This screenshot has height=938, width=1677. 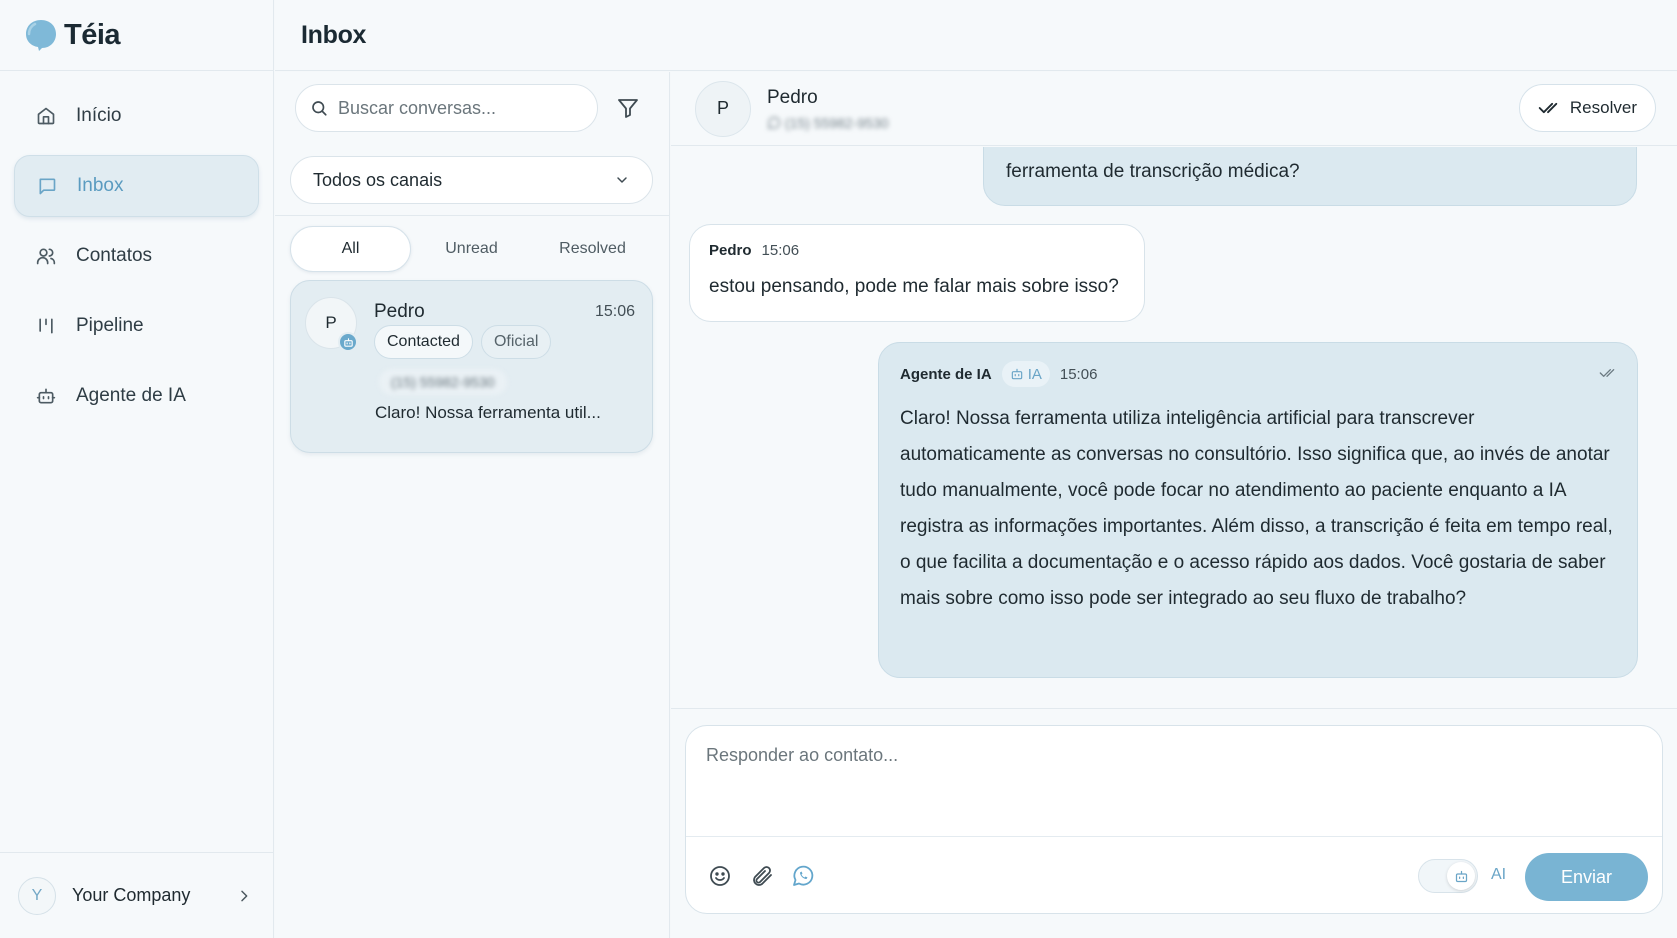 I want to click on search-box, so click(x=446, y=108).